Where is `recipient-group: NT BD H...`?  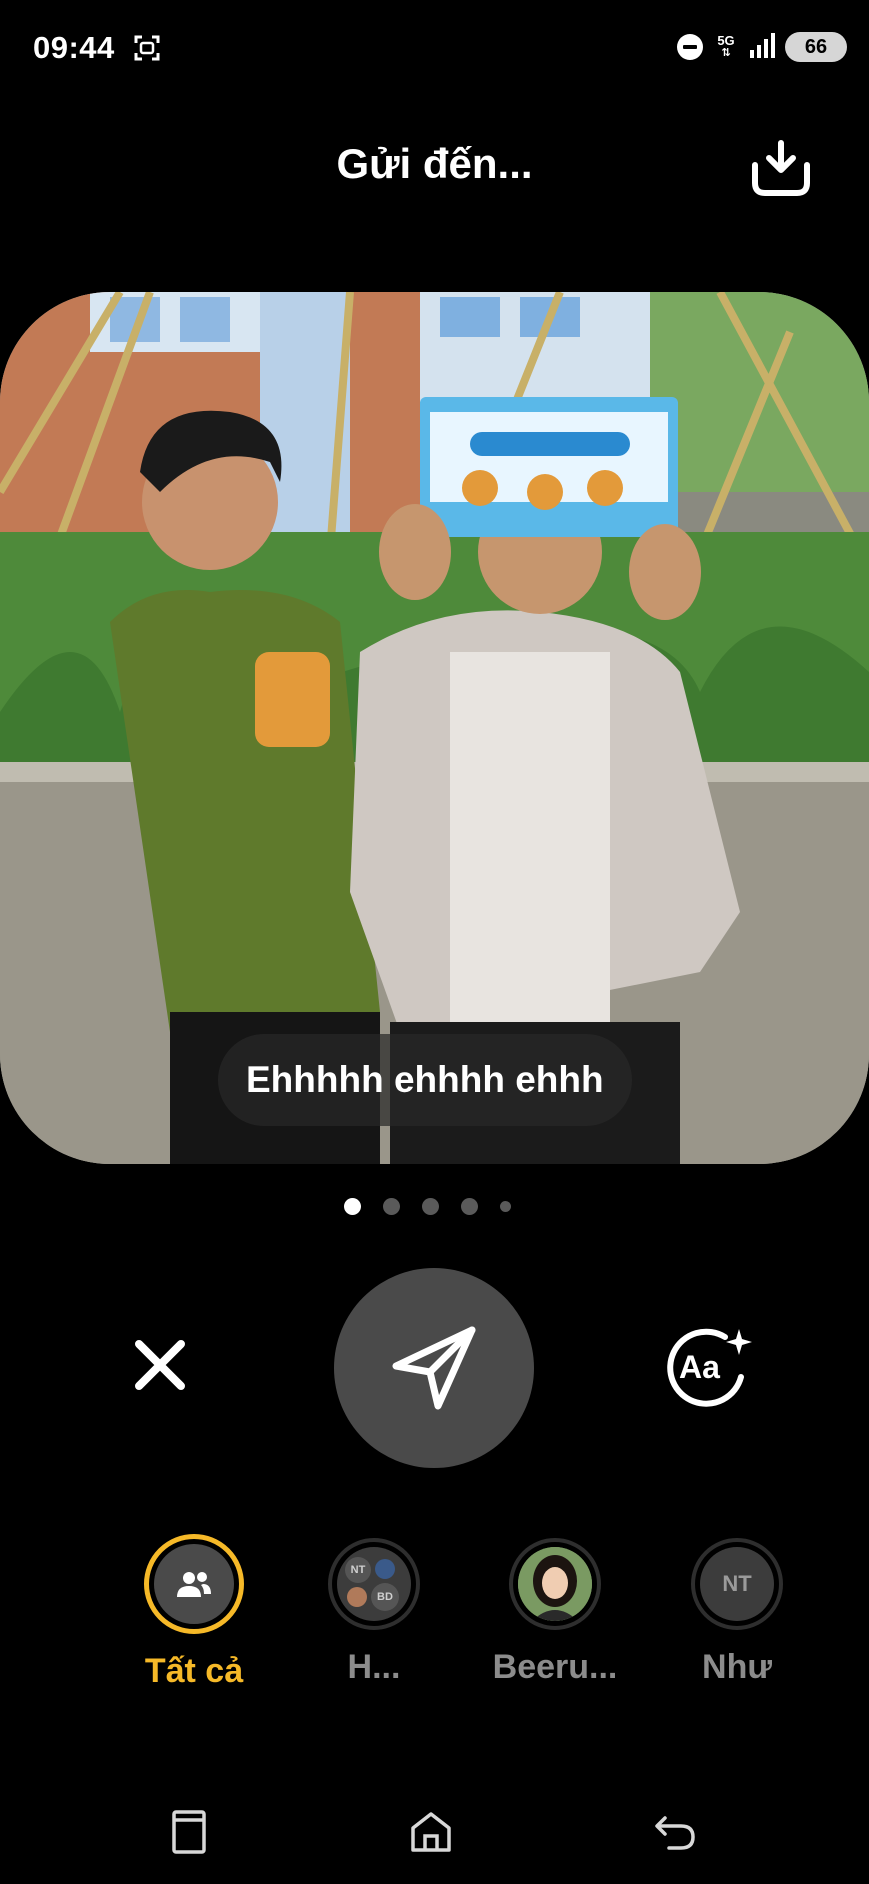 recipient-group: NT BD H... is located at coordinates (374, 1612).